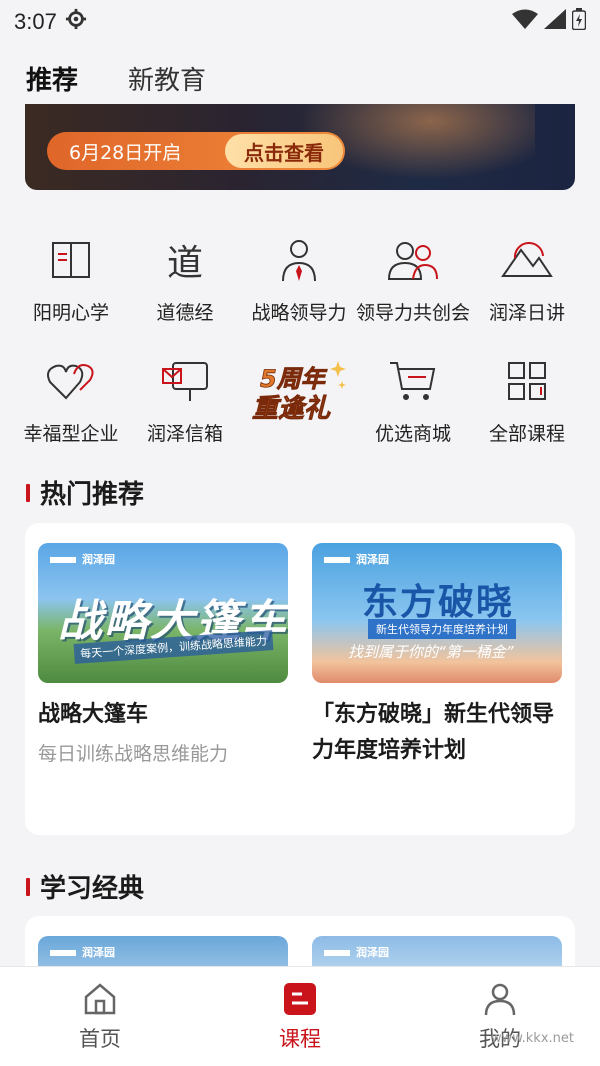 The height and width of the screenshot is (1066, 600). Describe the element at coordinates (294, 379) in the screenshot. I see `svg-text: 5周年` at that location.